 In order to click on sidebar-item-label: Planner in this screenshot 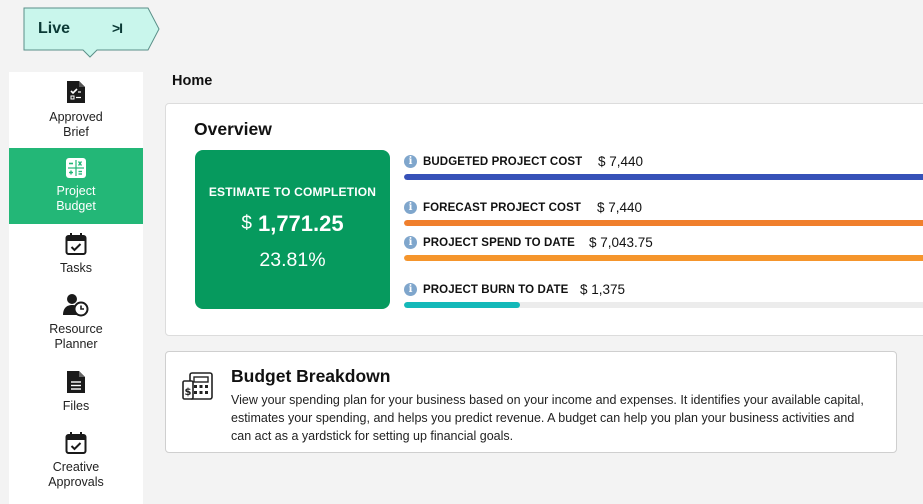, I will do `click(76, 344)`.